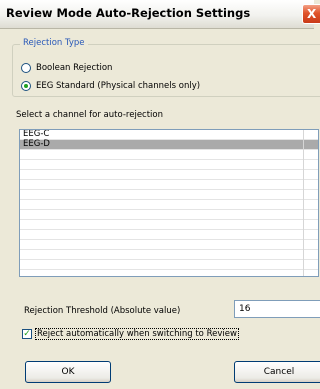  I want to click on radio-unselected-icon, so click(26, 67).